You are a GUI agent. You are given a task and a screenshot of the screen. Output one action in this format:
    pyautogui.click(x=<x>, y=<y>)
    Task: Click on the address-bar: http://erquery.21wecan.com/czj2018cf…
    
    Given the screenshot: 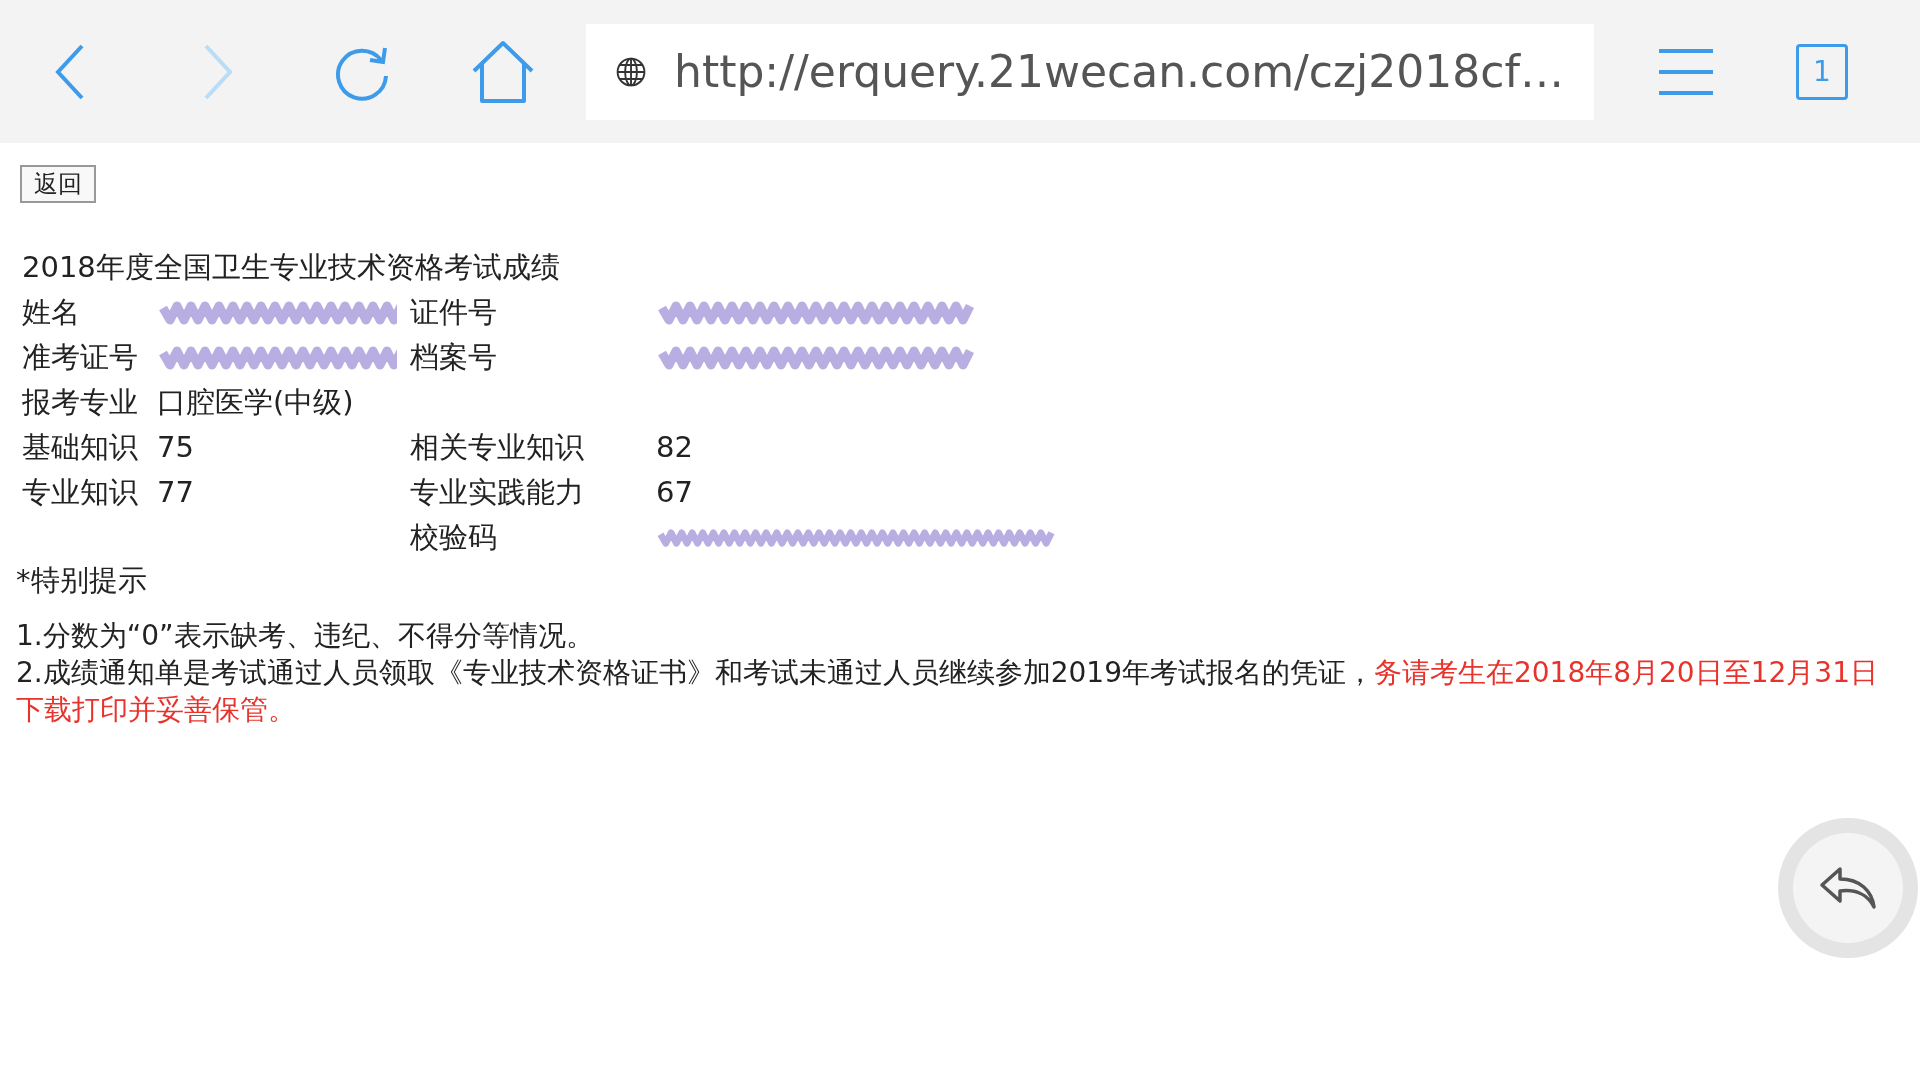 What is the action you would take?
    pyautogui.click(x=1090, y=71)
    